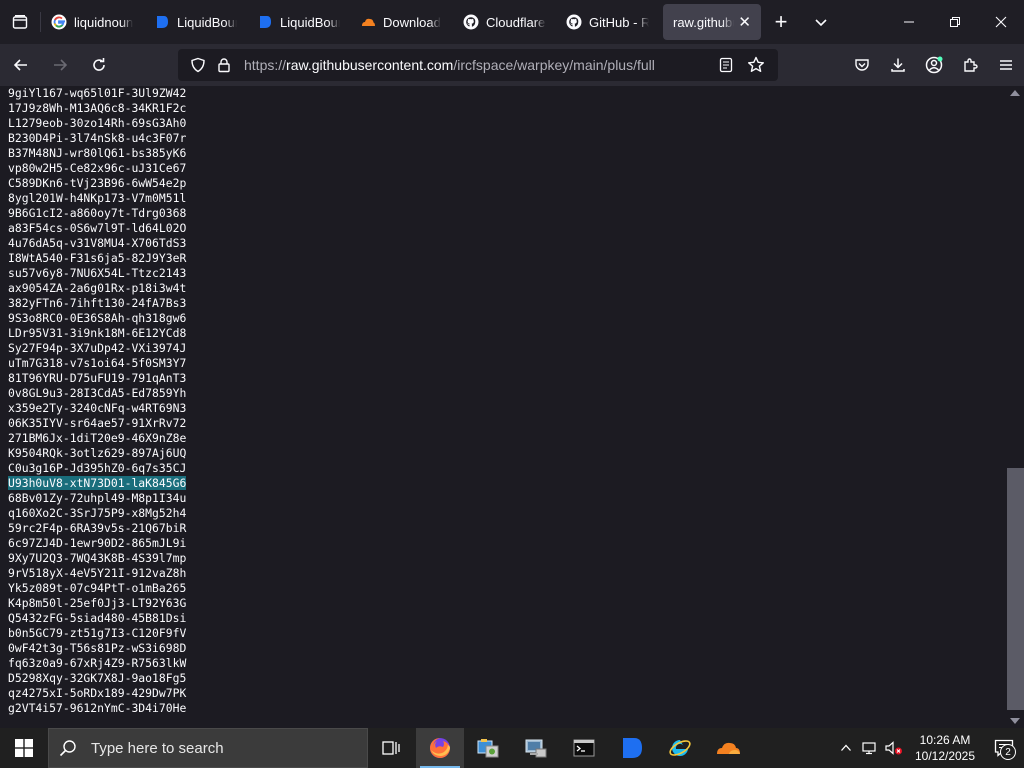 The image size is (1024, 768). What do you see at coordinates (781, 22) in the screenshot?
I see `new-tab-button: +` at bounding box center [781, 22].